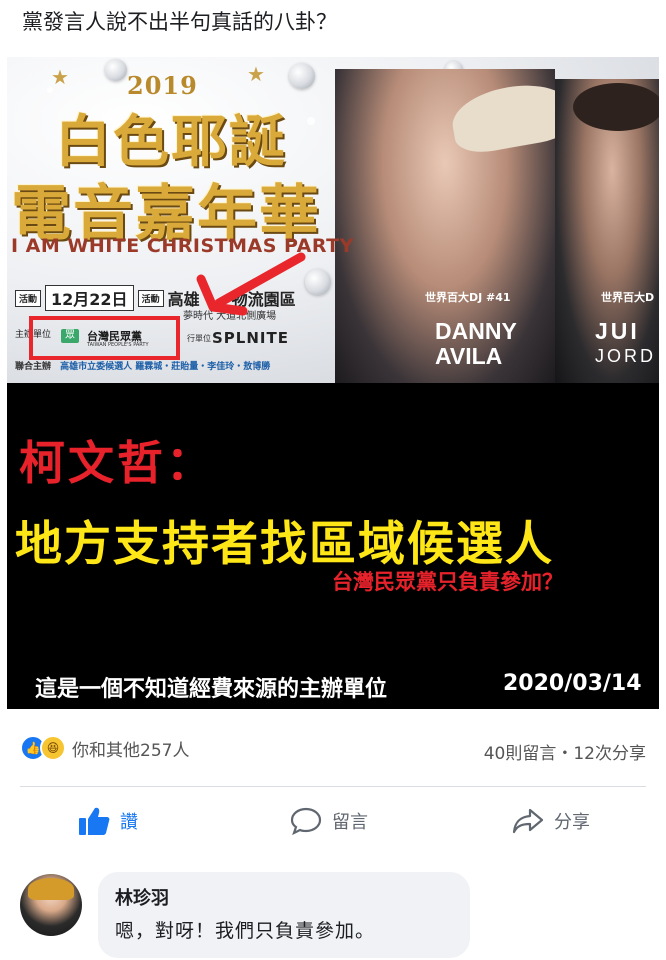  I want to click on dj-hair, so click(616, 107).